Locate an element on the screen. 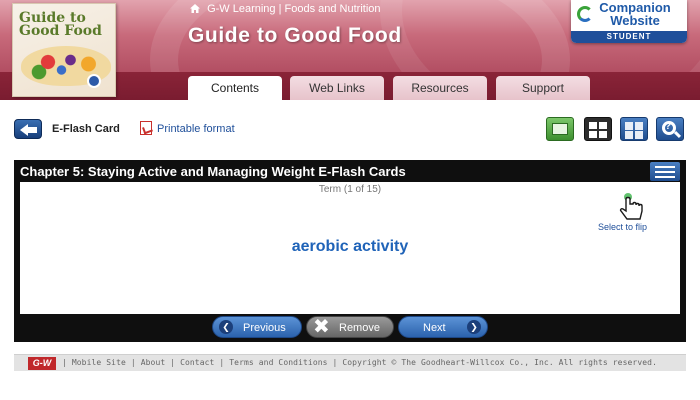  flashcard-view-button is located at coordinates (560, 129).